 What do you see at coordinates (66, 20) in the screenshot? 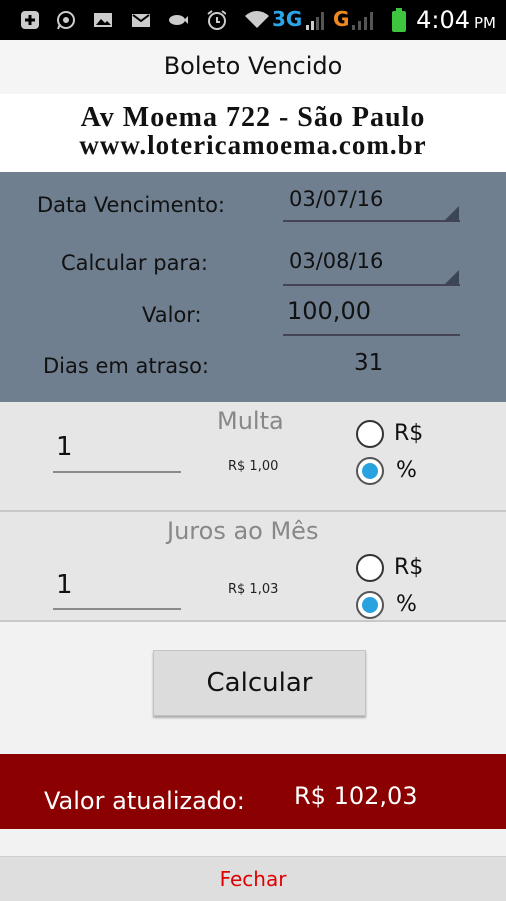
I see `whatsapp-icon` at bounding box center [66, 20].